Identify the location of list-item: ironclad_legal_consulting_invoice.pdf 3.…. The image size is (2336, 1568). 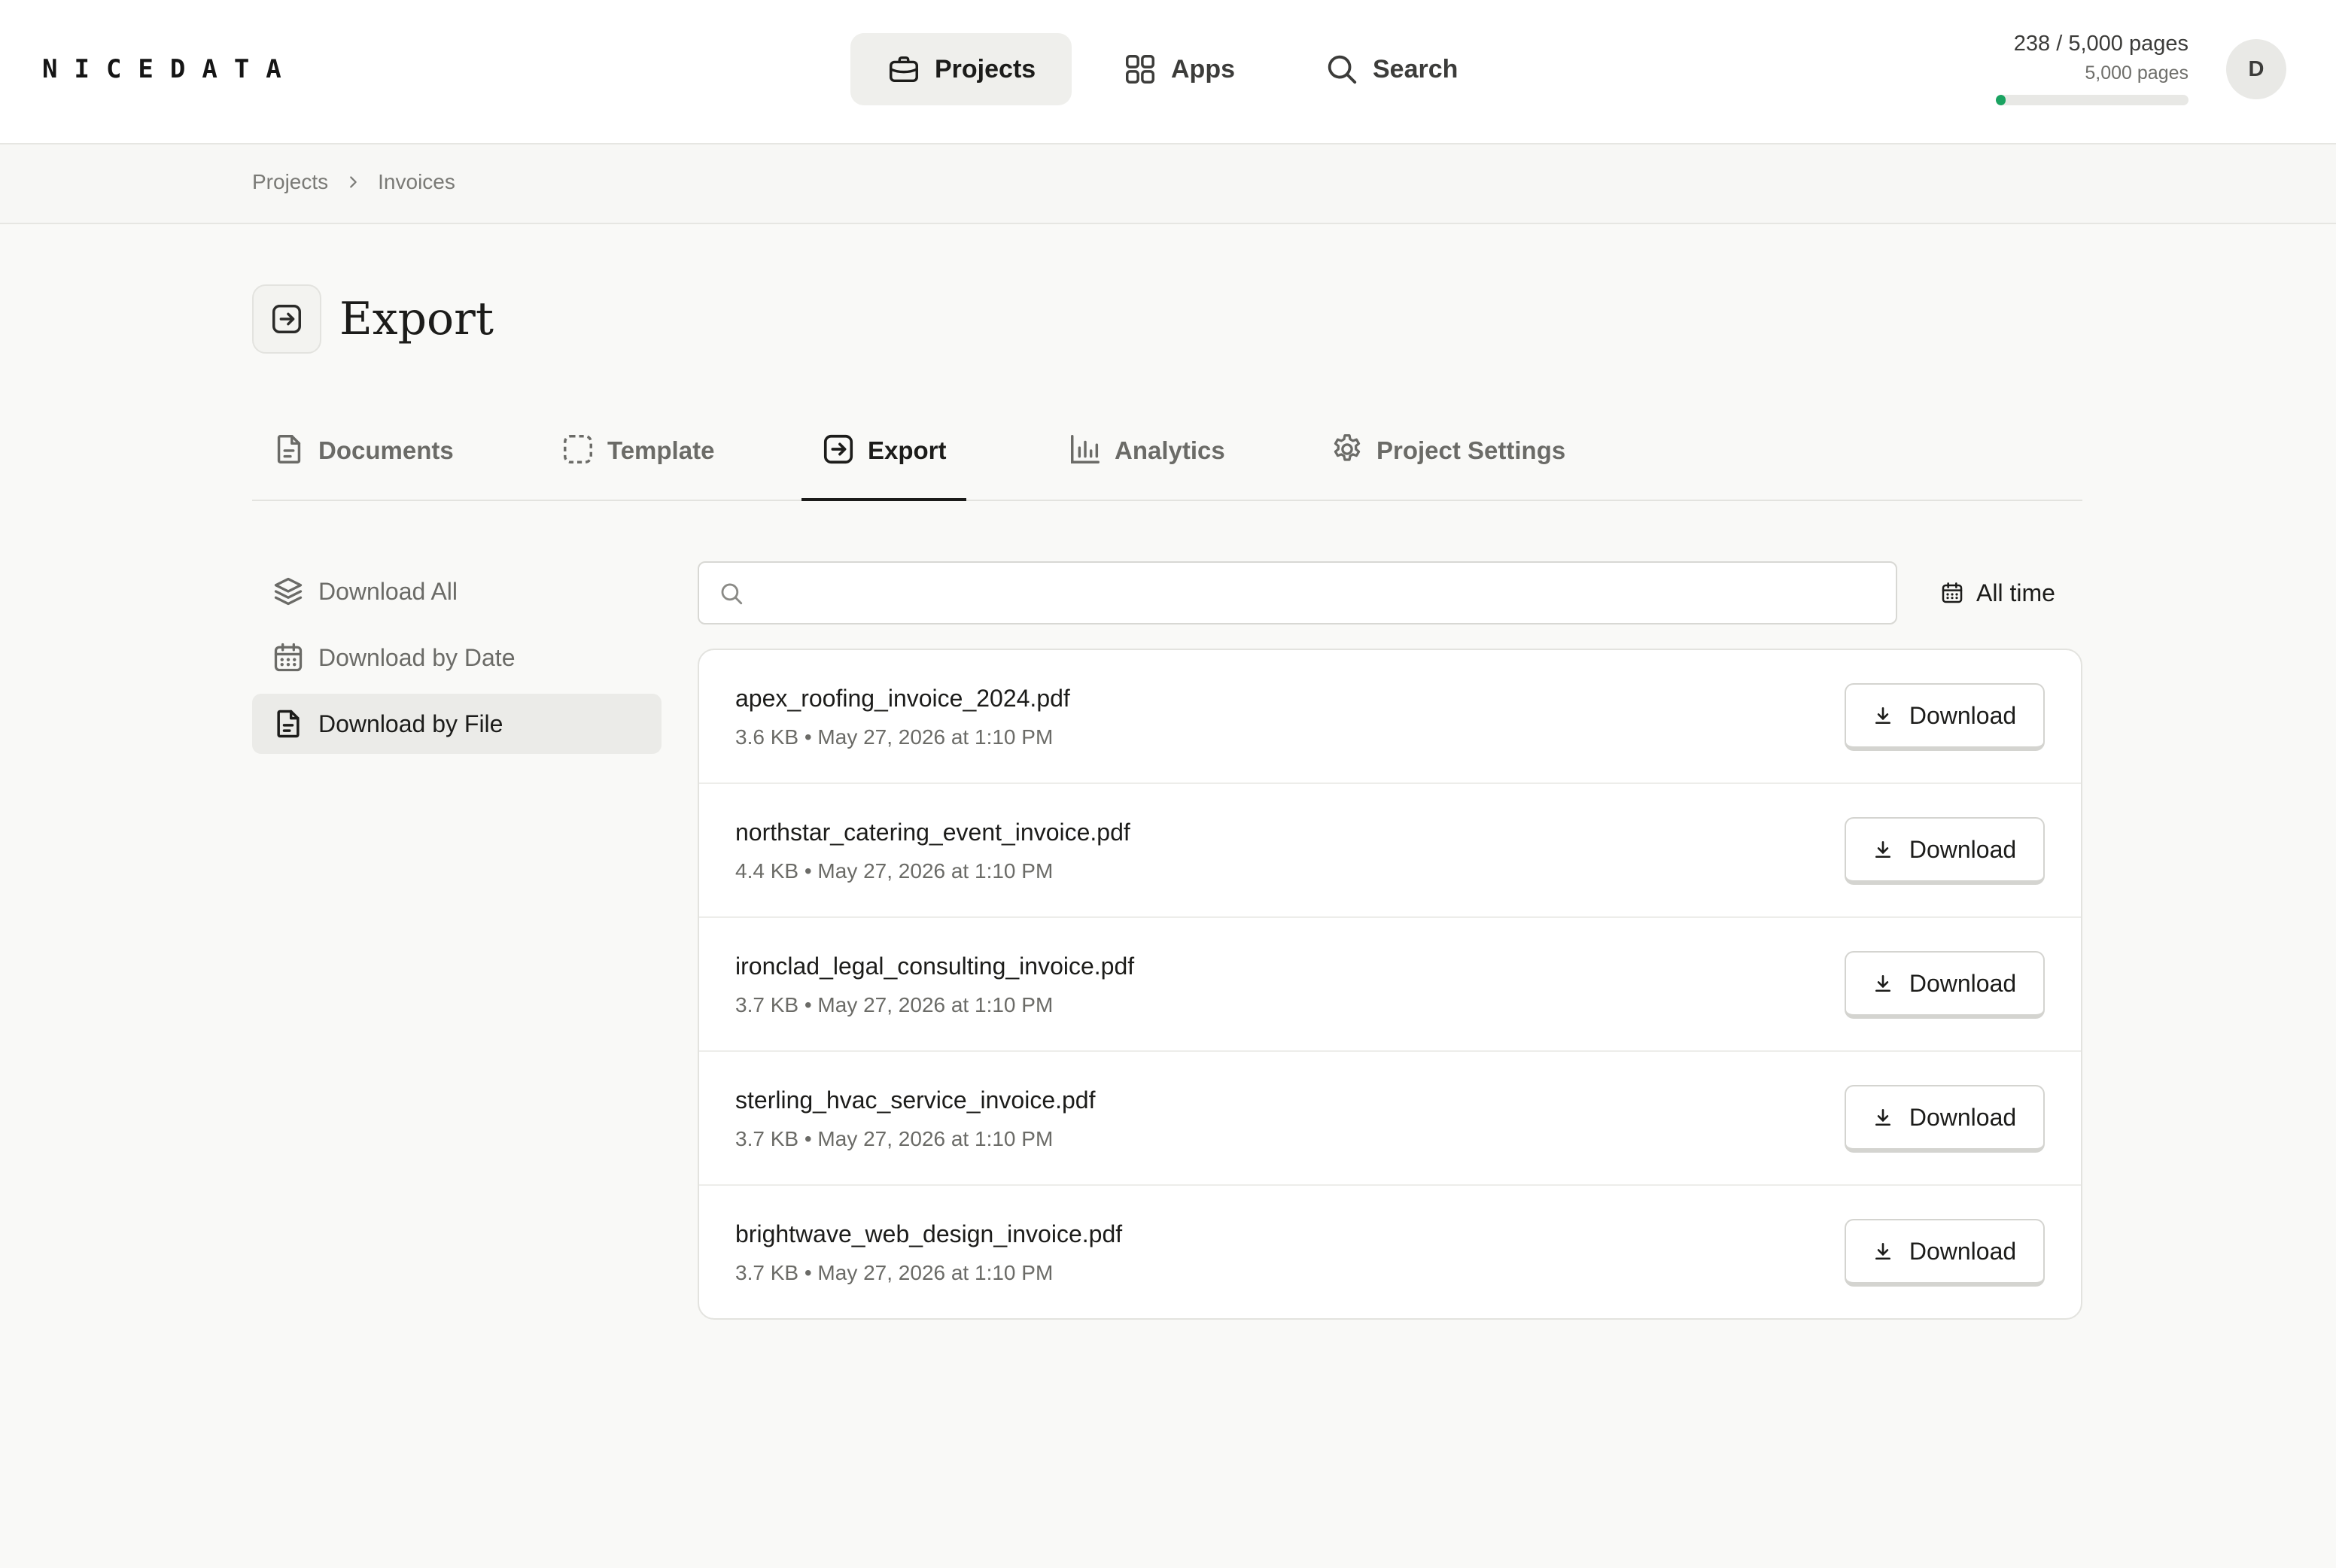
(1390, 985).